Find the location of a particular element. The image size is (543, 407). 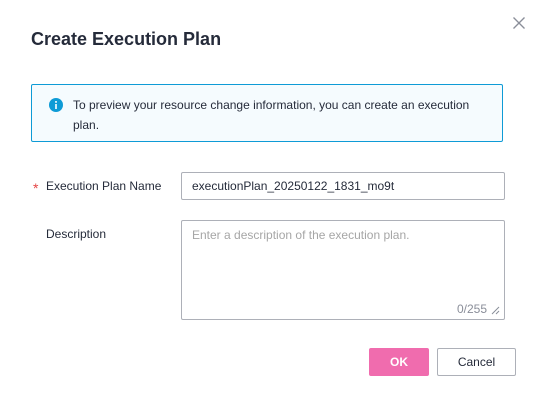

execution-plan-name-label: Execution Plan Name is located at coordinates (104, 186).